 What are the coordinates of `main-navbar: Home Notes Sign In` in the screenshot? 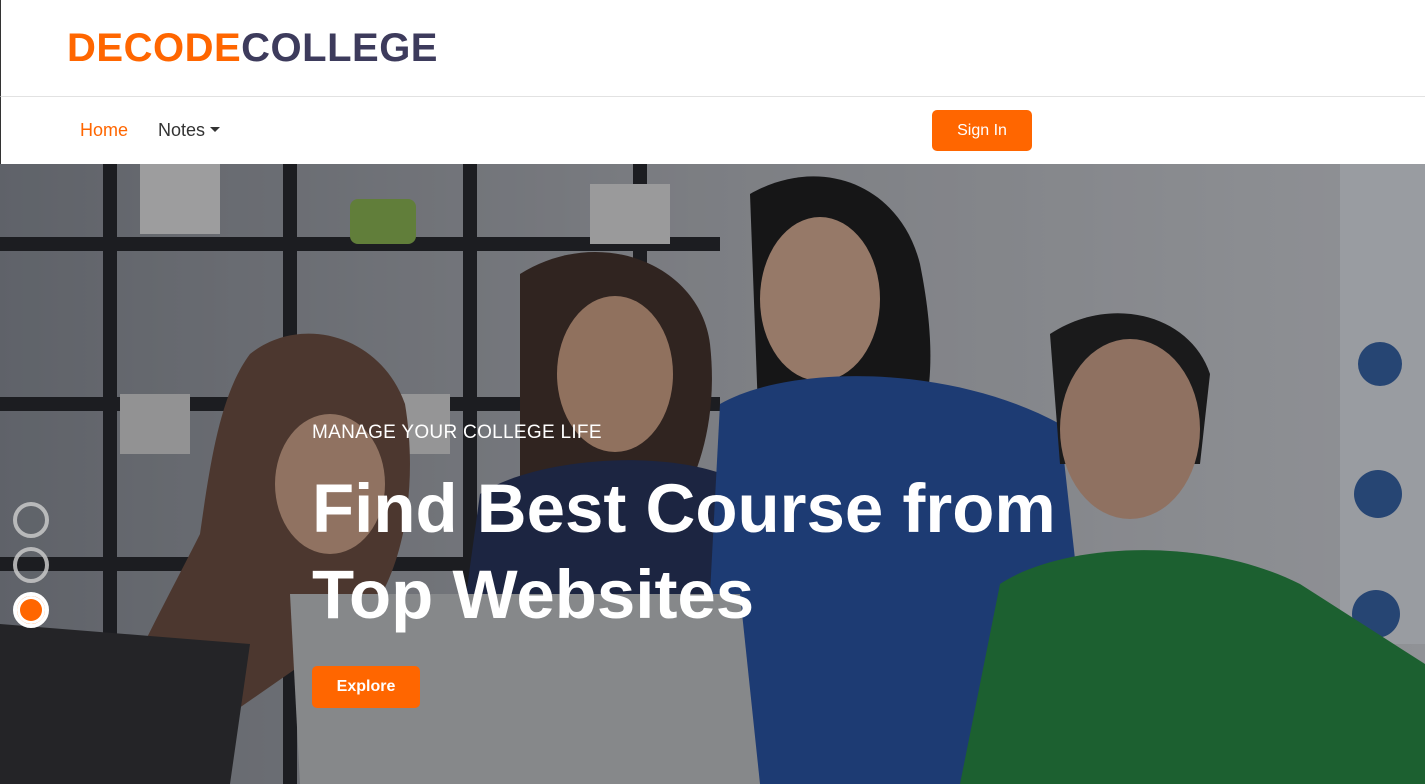 It's located at (712, 130).